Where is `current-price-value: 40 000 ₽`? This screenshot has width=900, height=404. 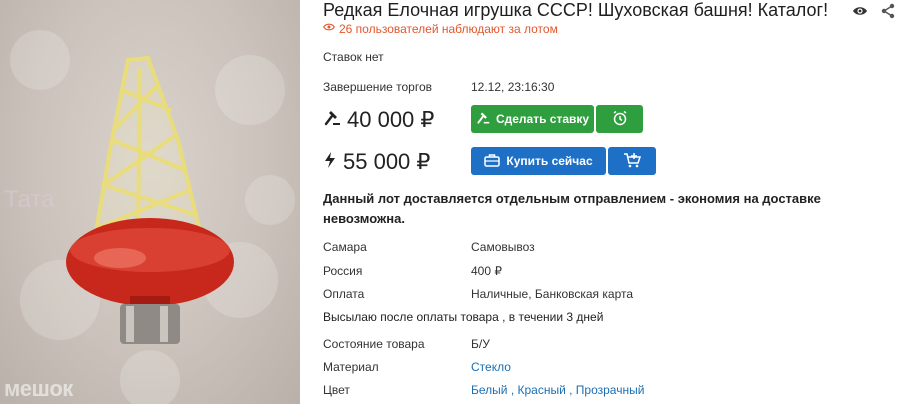
current-price-value: 40 000 ₽ is located at coordinates (391, 119).